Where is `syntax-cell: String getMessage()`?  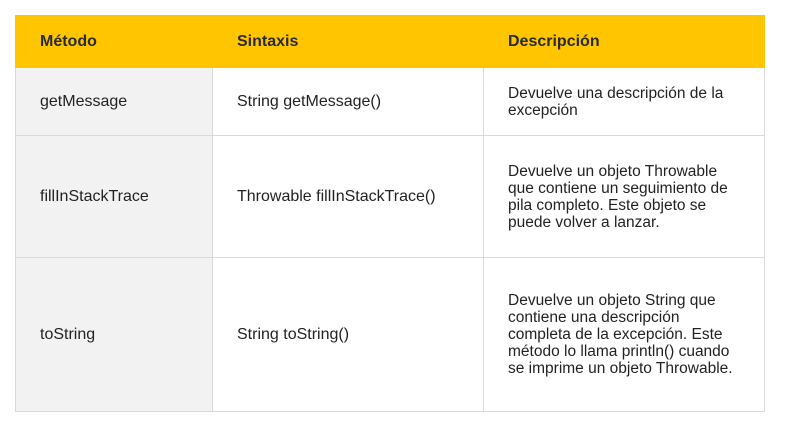 syntax-cell: String getMessage() is located at coordinates (348, 101).